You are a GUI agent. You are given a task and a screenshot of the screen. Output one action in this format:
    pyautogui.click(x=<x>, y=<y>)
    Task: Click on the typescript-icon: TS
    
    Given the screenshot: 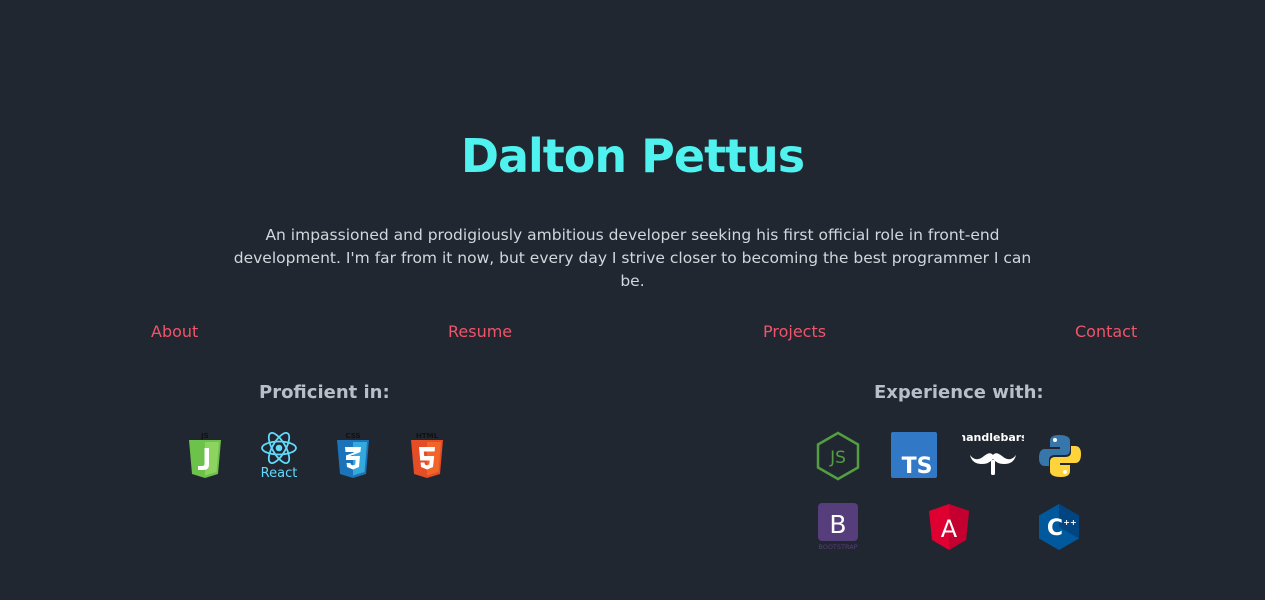 What is the action you would take?
    pyautogui.click(x=914, y=456)
    